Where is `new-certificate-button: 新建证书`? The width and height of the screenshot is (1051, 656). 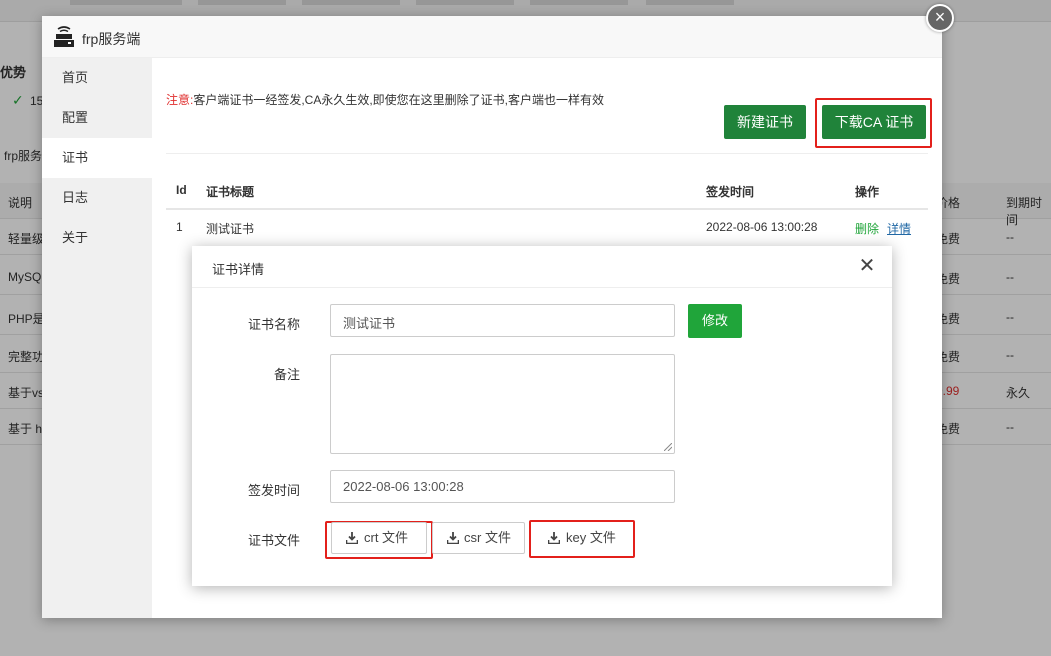 new-certificate-button: 新建证书 is located at coordinates (765, 122).